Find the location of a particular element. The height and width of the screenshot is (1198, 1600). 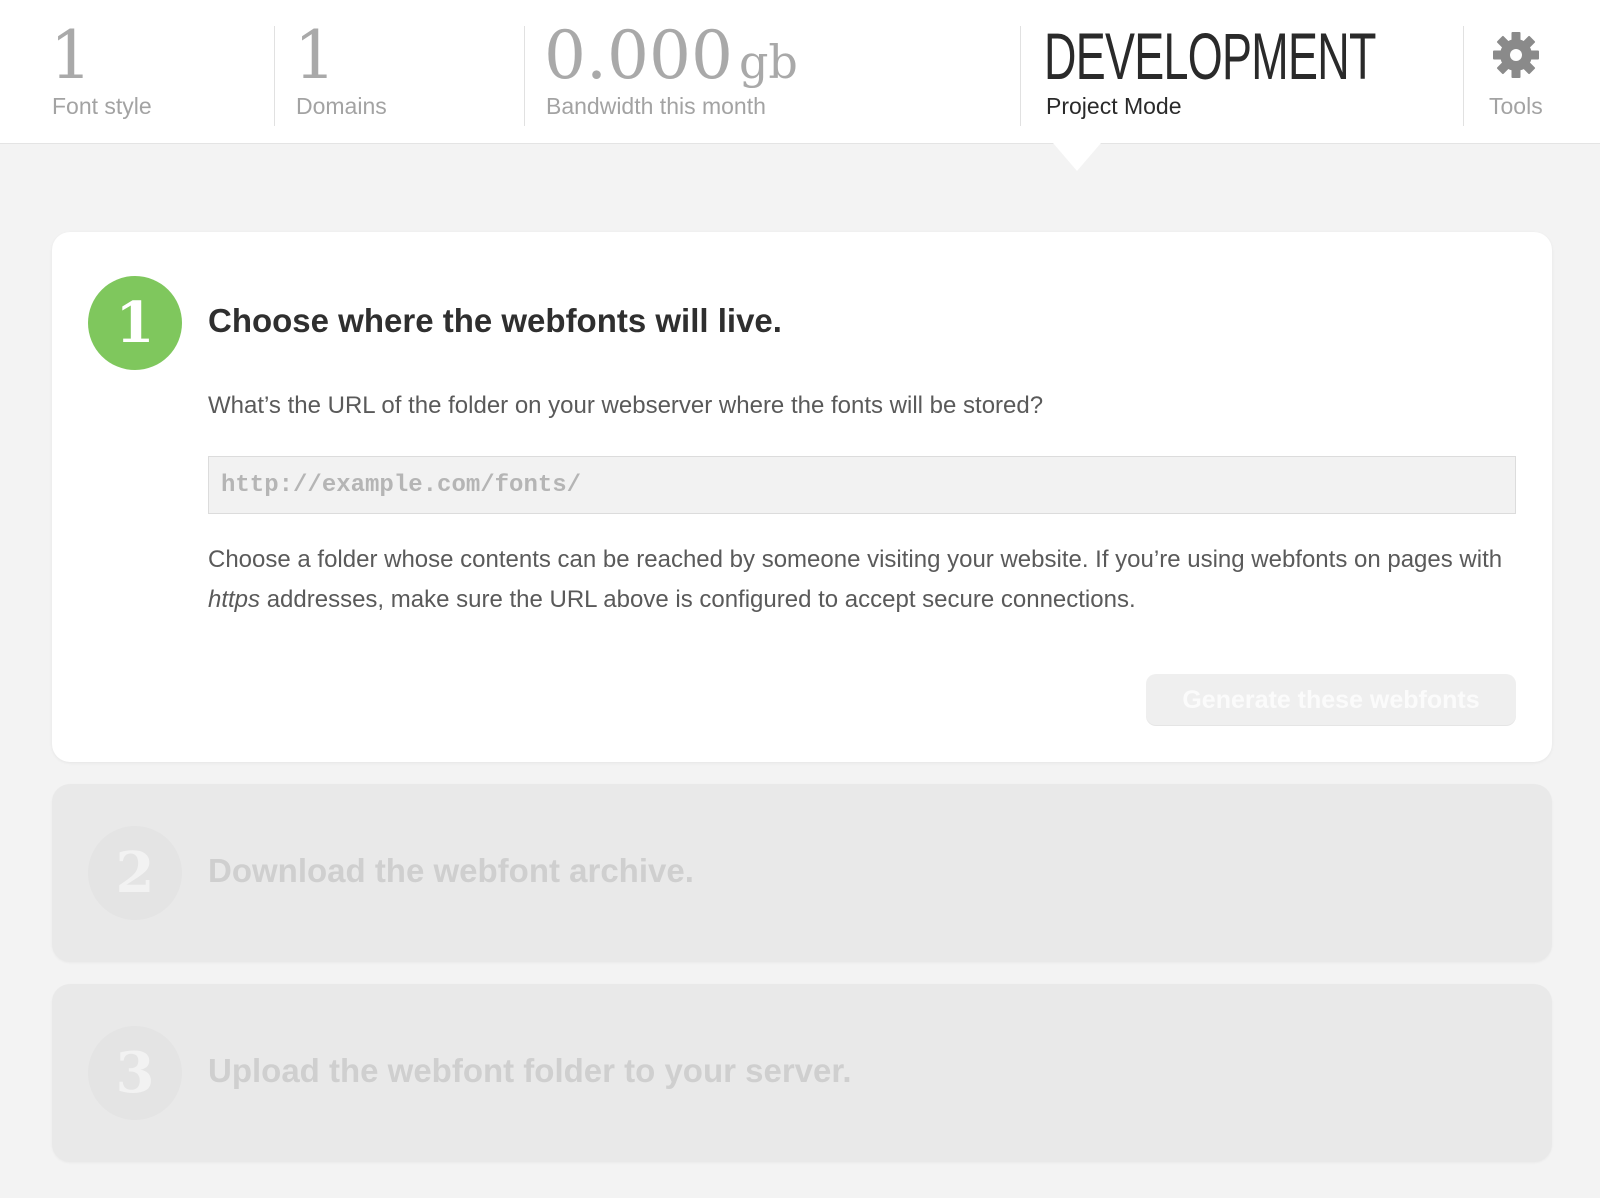

domains-label: Domains is located at coordinates (341, 106).